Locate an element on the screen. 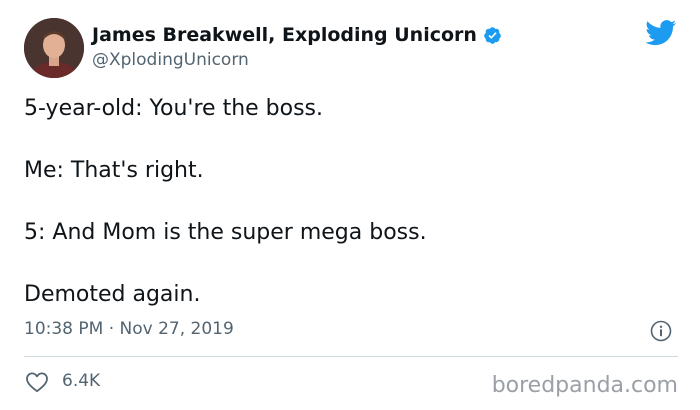 Image resolution: width=700 pixels, height=410 pixels. author-row: James Breakwell, Exploding Unicorn is located at coordinates (297, 35).